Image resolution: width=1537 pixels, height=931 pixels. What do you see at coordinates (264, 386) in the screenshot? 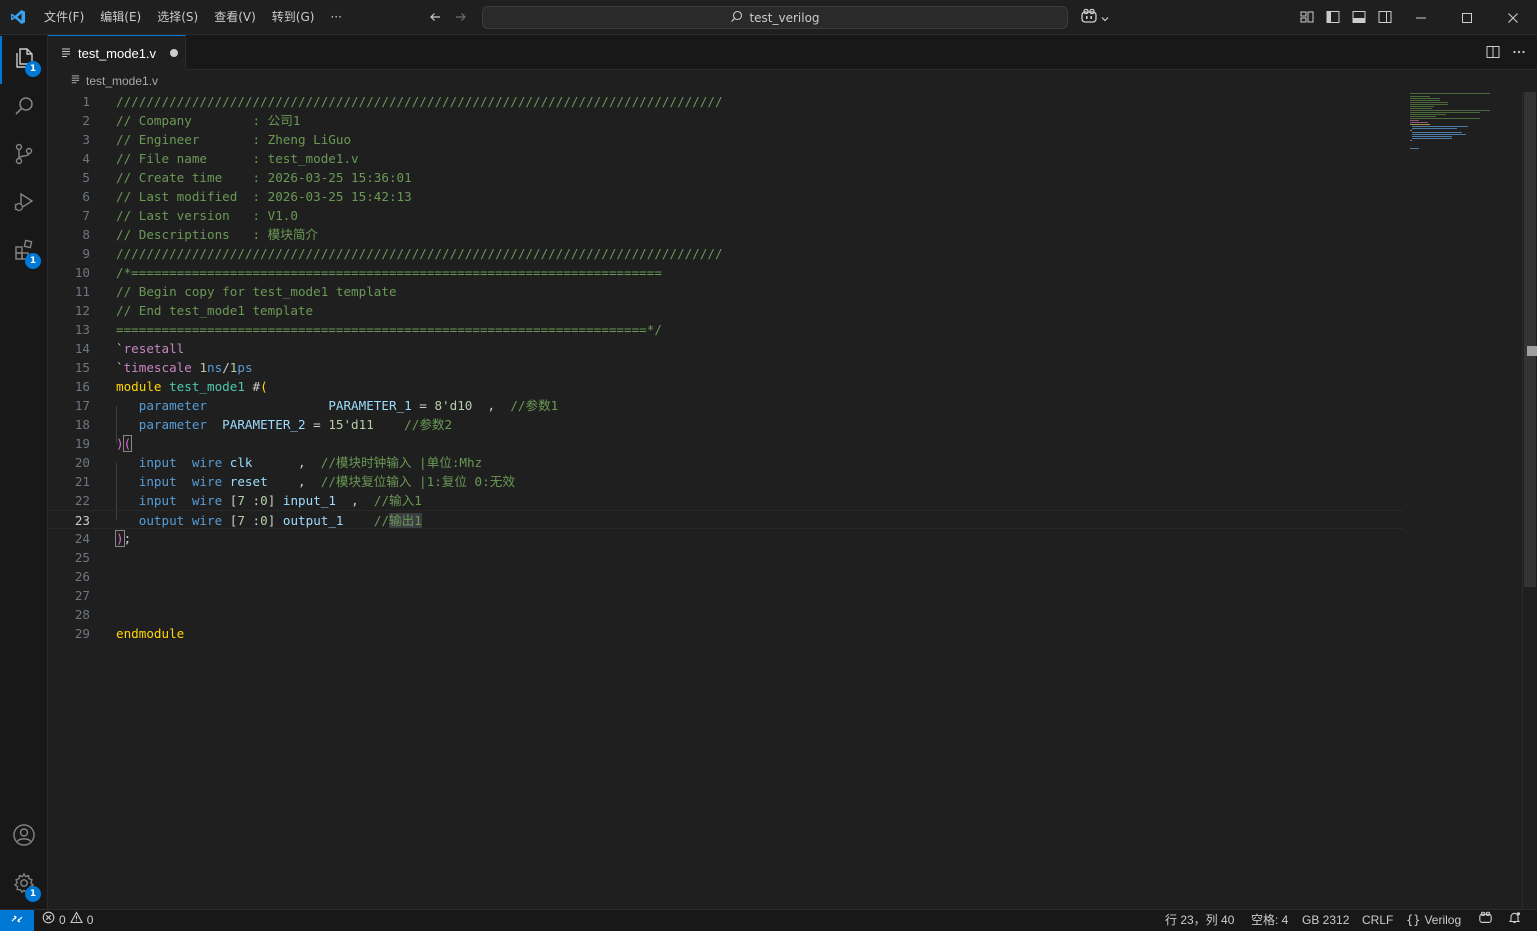
I see `code-token: (` at bounding box center [264, 386].